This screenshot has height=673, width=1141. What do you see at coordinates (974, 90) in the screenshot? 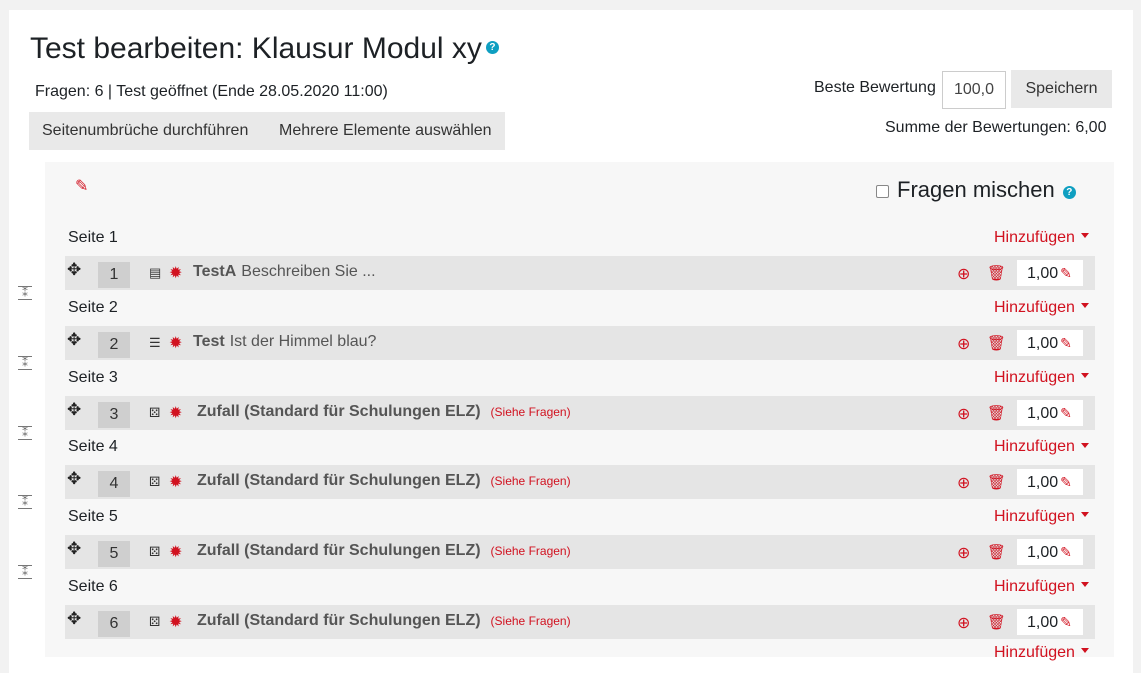
I see `max-grade-input` at bounding box center [974, 90].